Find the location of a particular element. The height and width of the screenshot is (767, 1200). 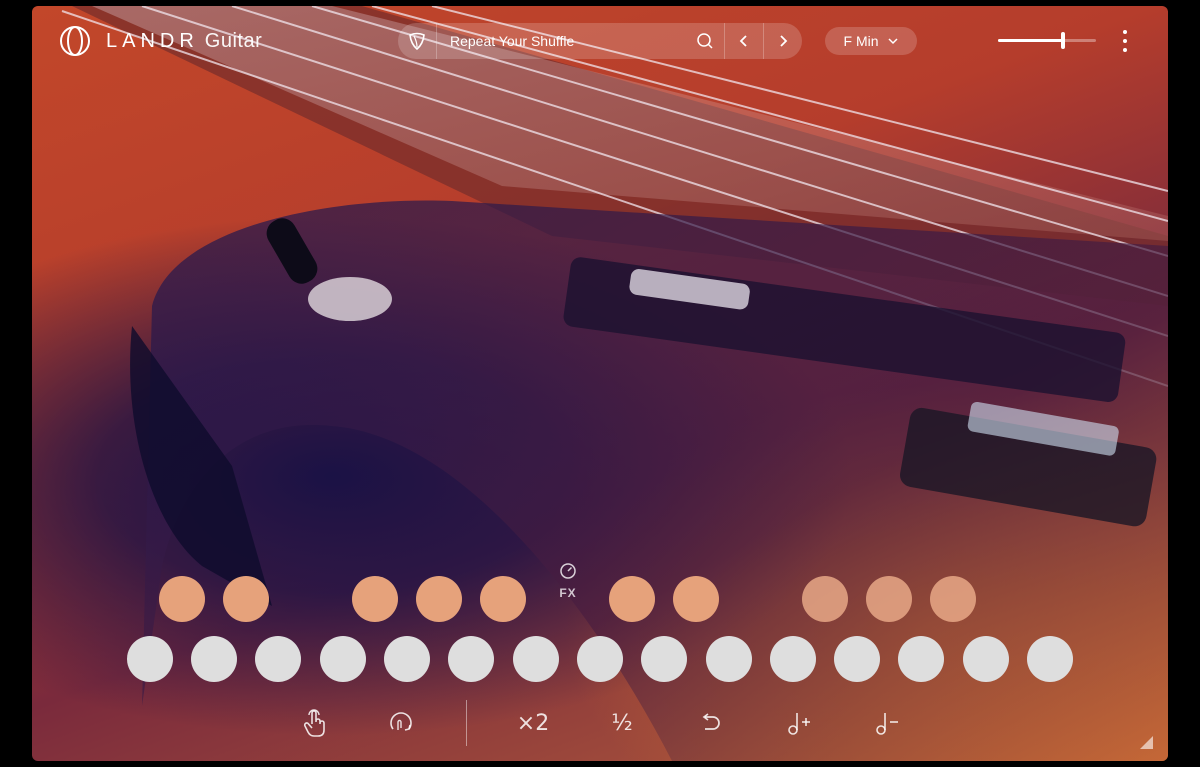

reverse-button is located at coordinates (711, 723).